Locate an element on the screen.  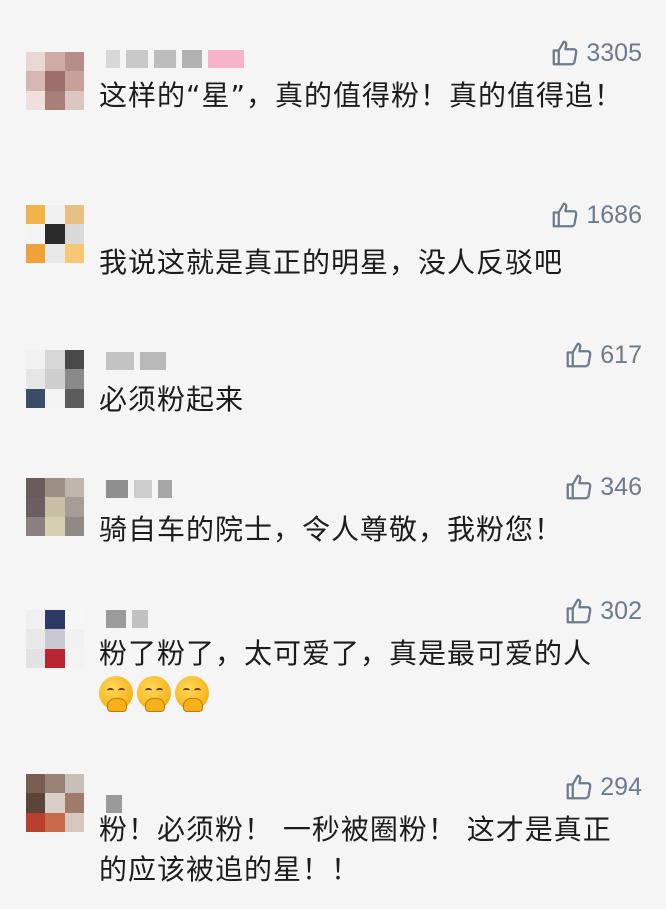
comment-text-block: 粉！必须粉！ 一秒被圈粉！ 这才是真正的应该被追的星！！ is located at coordinates (369, 850).